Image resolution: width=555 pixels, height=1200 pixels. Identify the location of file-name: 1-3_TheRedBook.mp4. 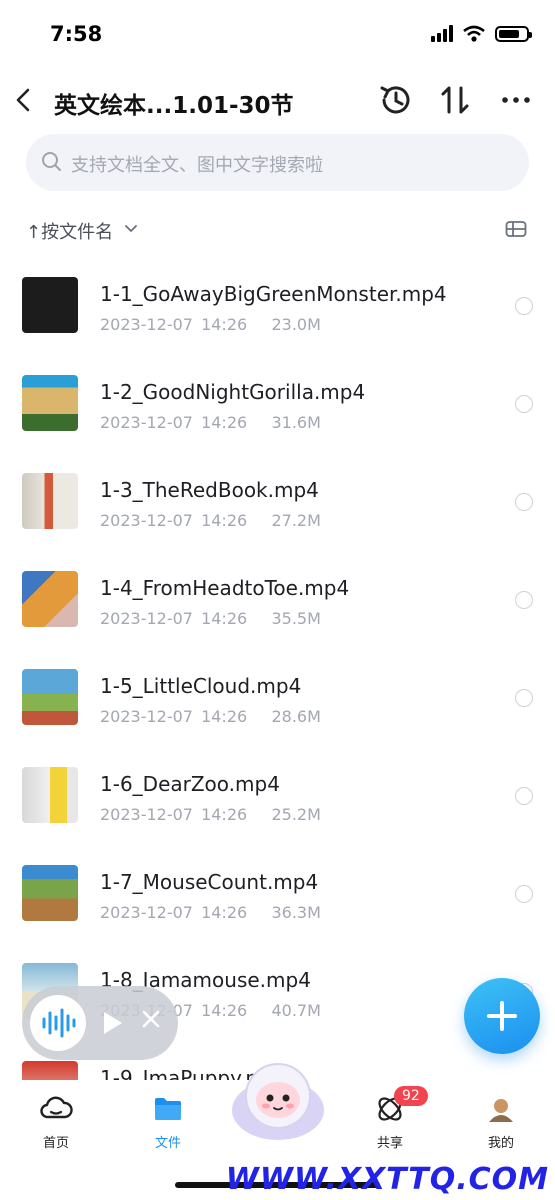
(209, 490).